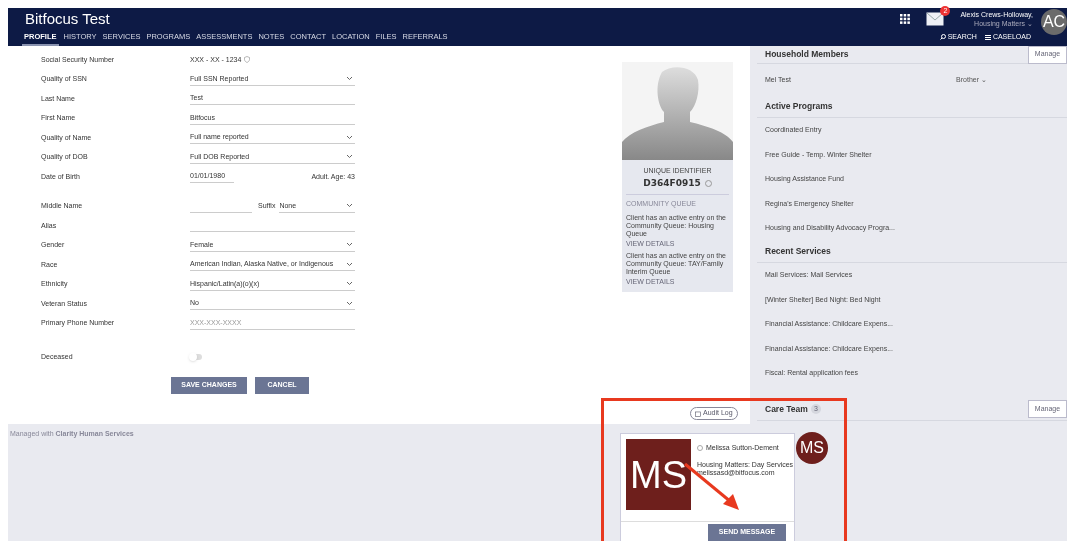  Describe the element at coordinates (700, 448) in the screenshot. I see `select-checkbox` at that location.